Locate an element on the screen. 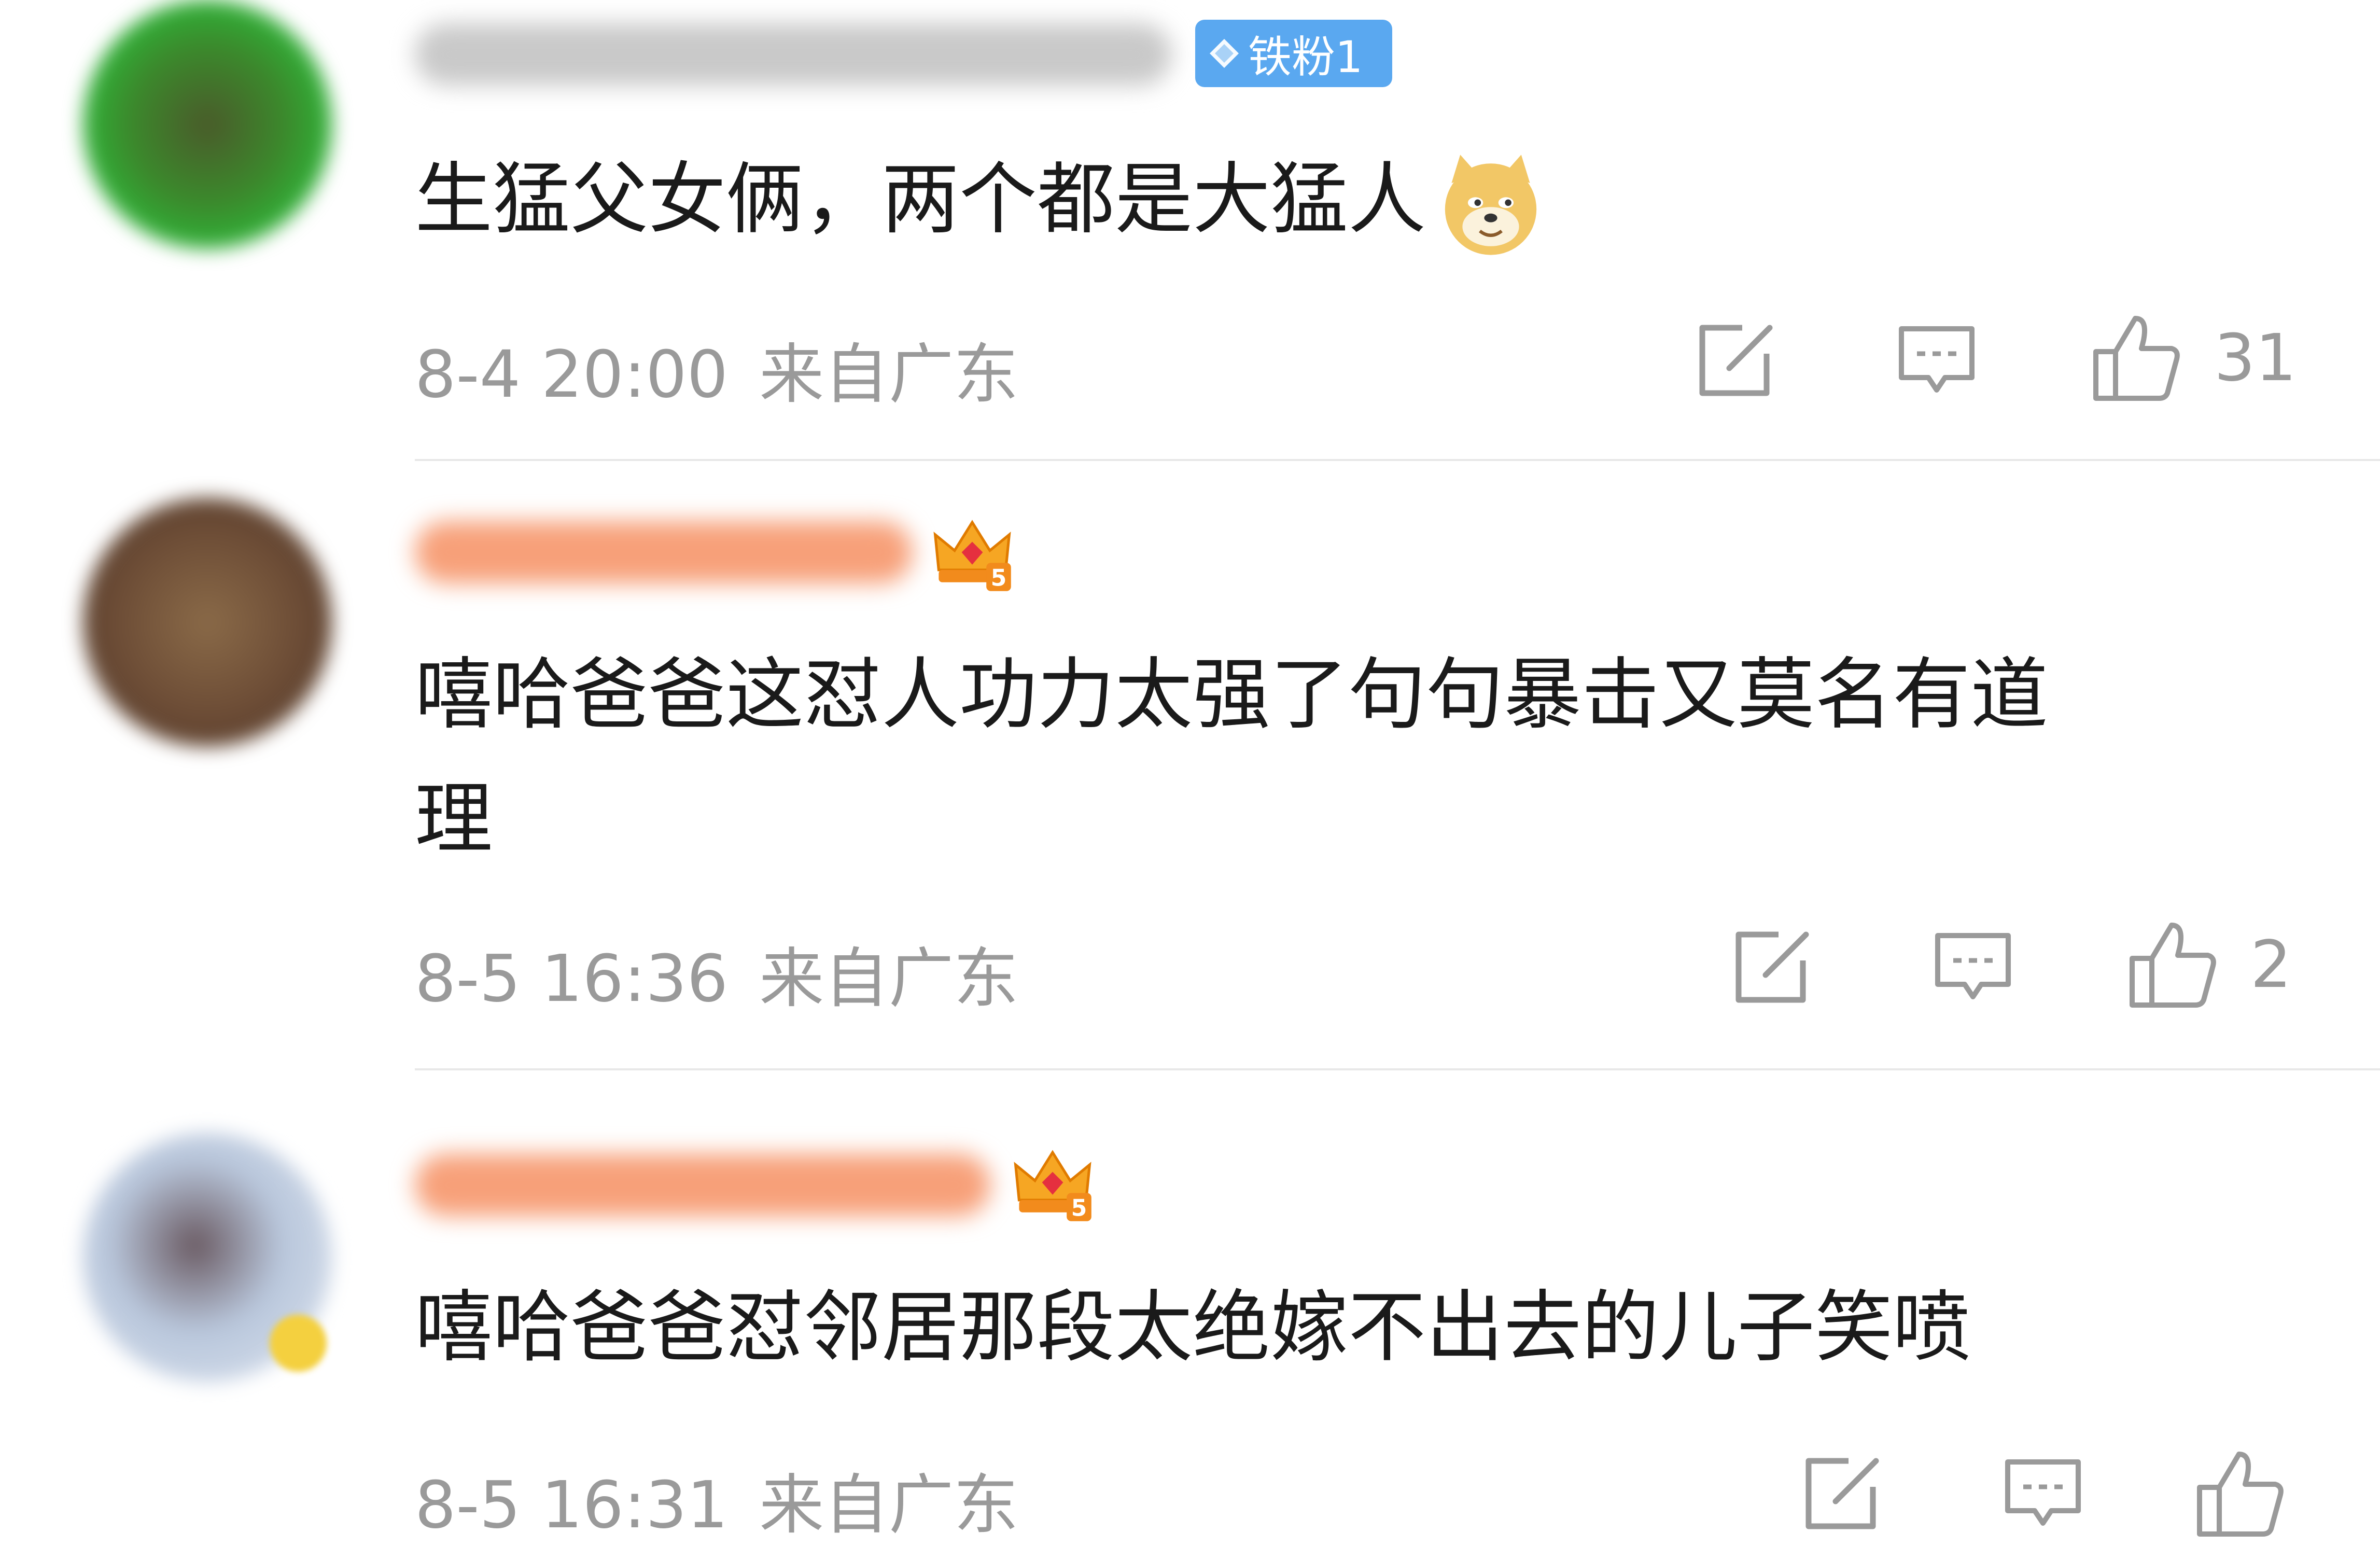 This screenshot has width=2380, height=1561. comment-time: 8-5 16:31 is located at coordinates (572, 1506).